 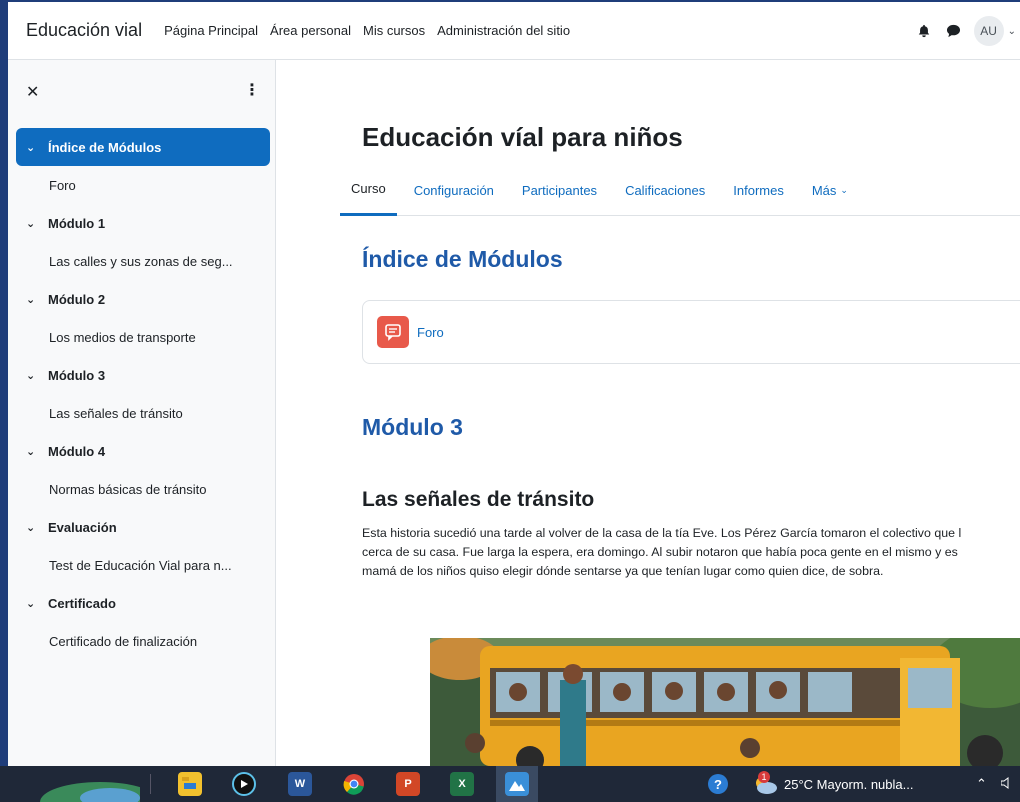 I want to click on drawer-item-label: Módulo 2, so click(x=77, y=299).